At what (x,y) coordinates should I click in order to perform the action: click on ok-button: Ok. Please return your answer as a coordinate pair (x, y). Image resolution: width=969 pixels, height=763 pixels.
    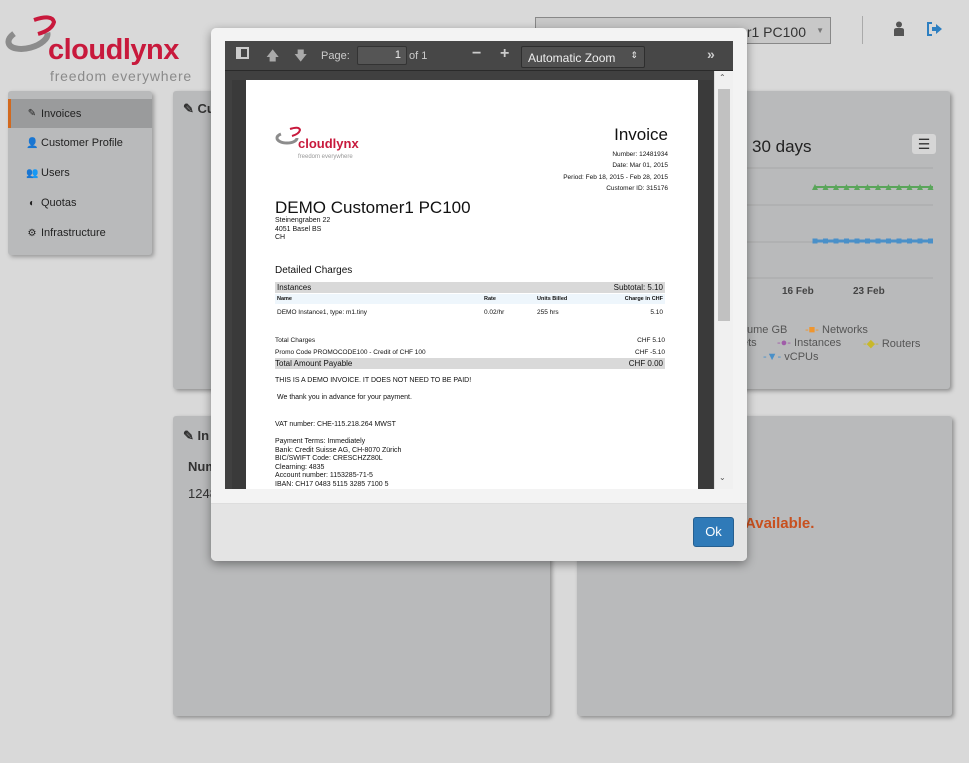
    Looking at the image, I should click on (713, 532).